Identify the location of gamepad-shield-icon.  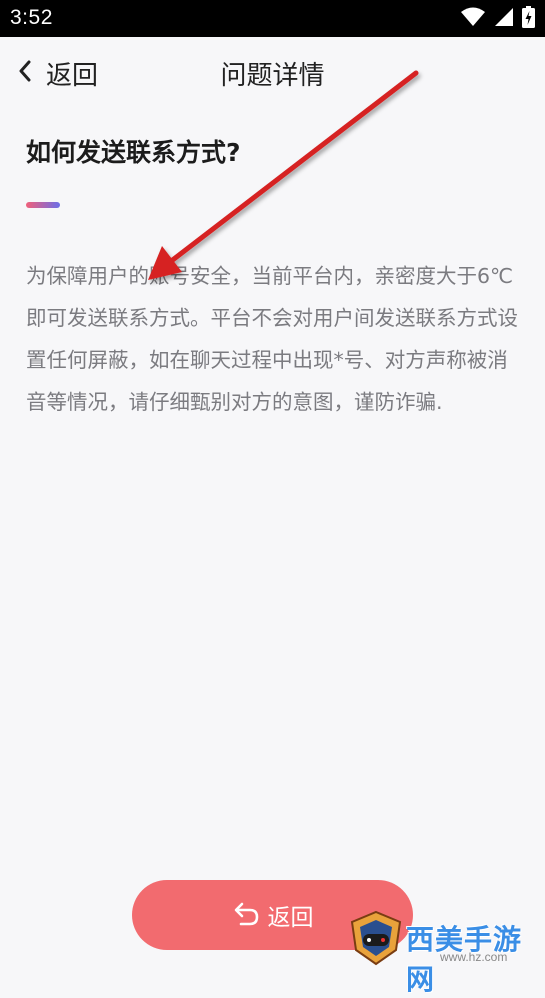
(376, 940).